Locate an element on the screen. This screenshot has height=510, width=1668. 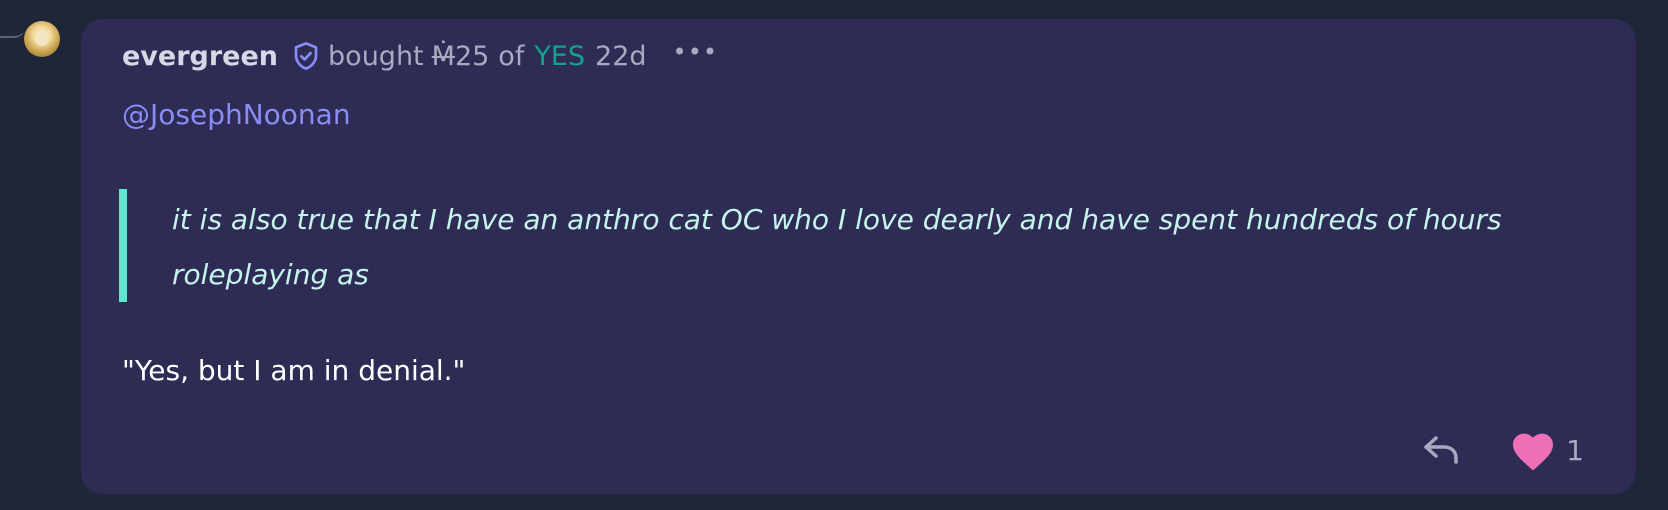
like-button: 1 is located at coordinates (1546, 450).